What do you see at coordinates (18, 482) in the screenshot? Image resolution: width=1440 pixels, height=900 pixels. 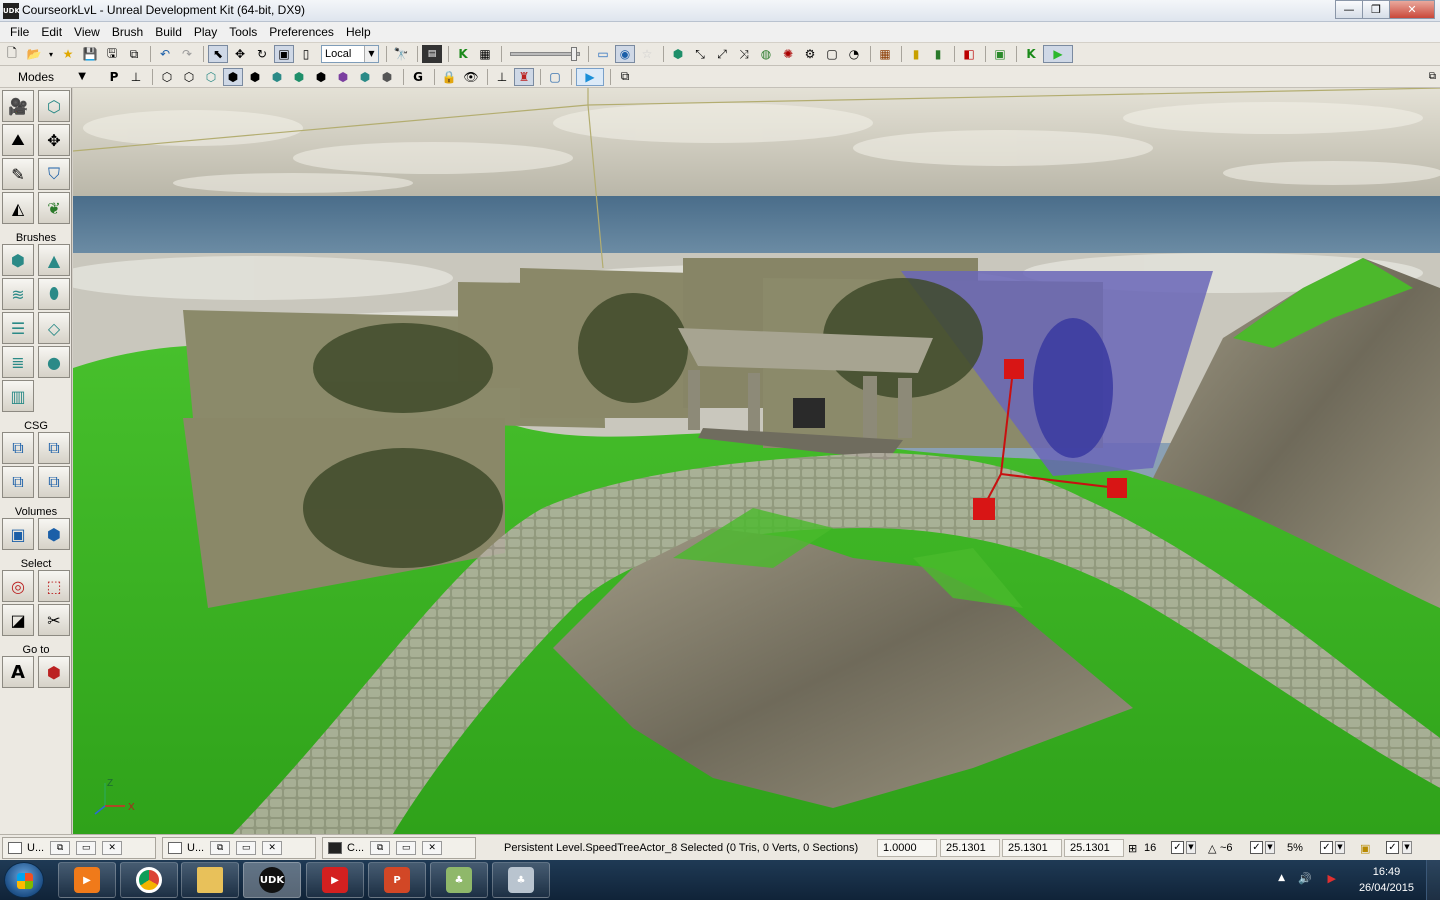 I see `csg-intersect-button: ⧉` at bounding box center [18, 482].